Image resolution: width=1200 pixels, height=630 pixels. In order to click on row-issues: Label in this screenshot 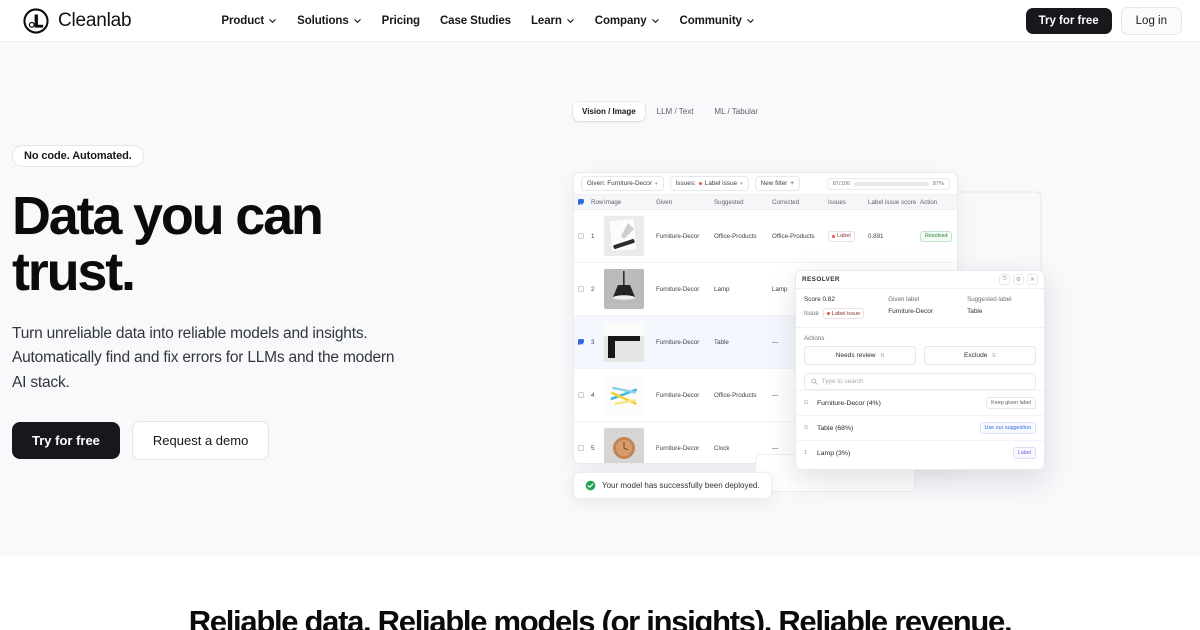, I will do `click(848, 236)`.